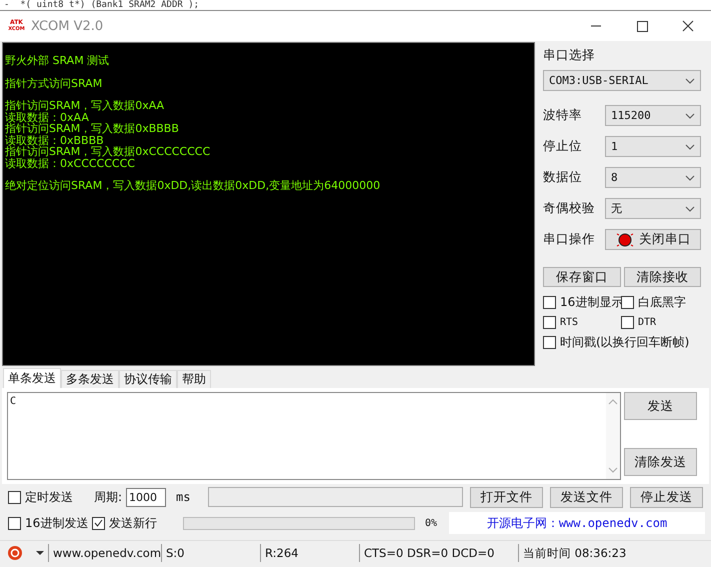 The image size is (711, 567). I want to click on option-checkbox: 白底黑字, so click(661, 302).